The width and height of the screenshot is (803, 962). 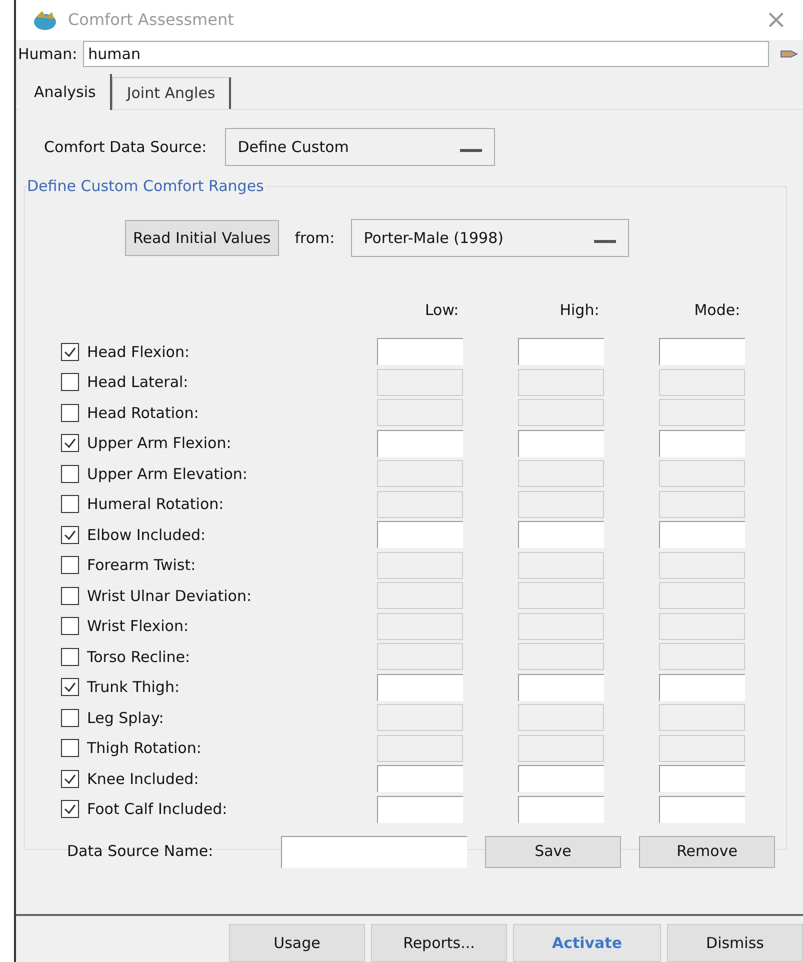 What do you see at coordinates (151, 20) in the screenshot?
I see `window-title: Comfort Assessment` at bounding box center [151, 20].